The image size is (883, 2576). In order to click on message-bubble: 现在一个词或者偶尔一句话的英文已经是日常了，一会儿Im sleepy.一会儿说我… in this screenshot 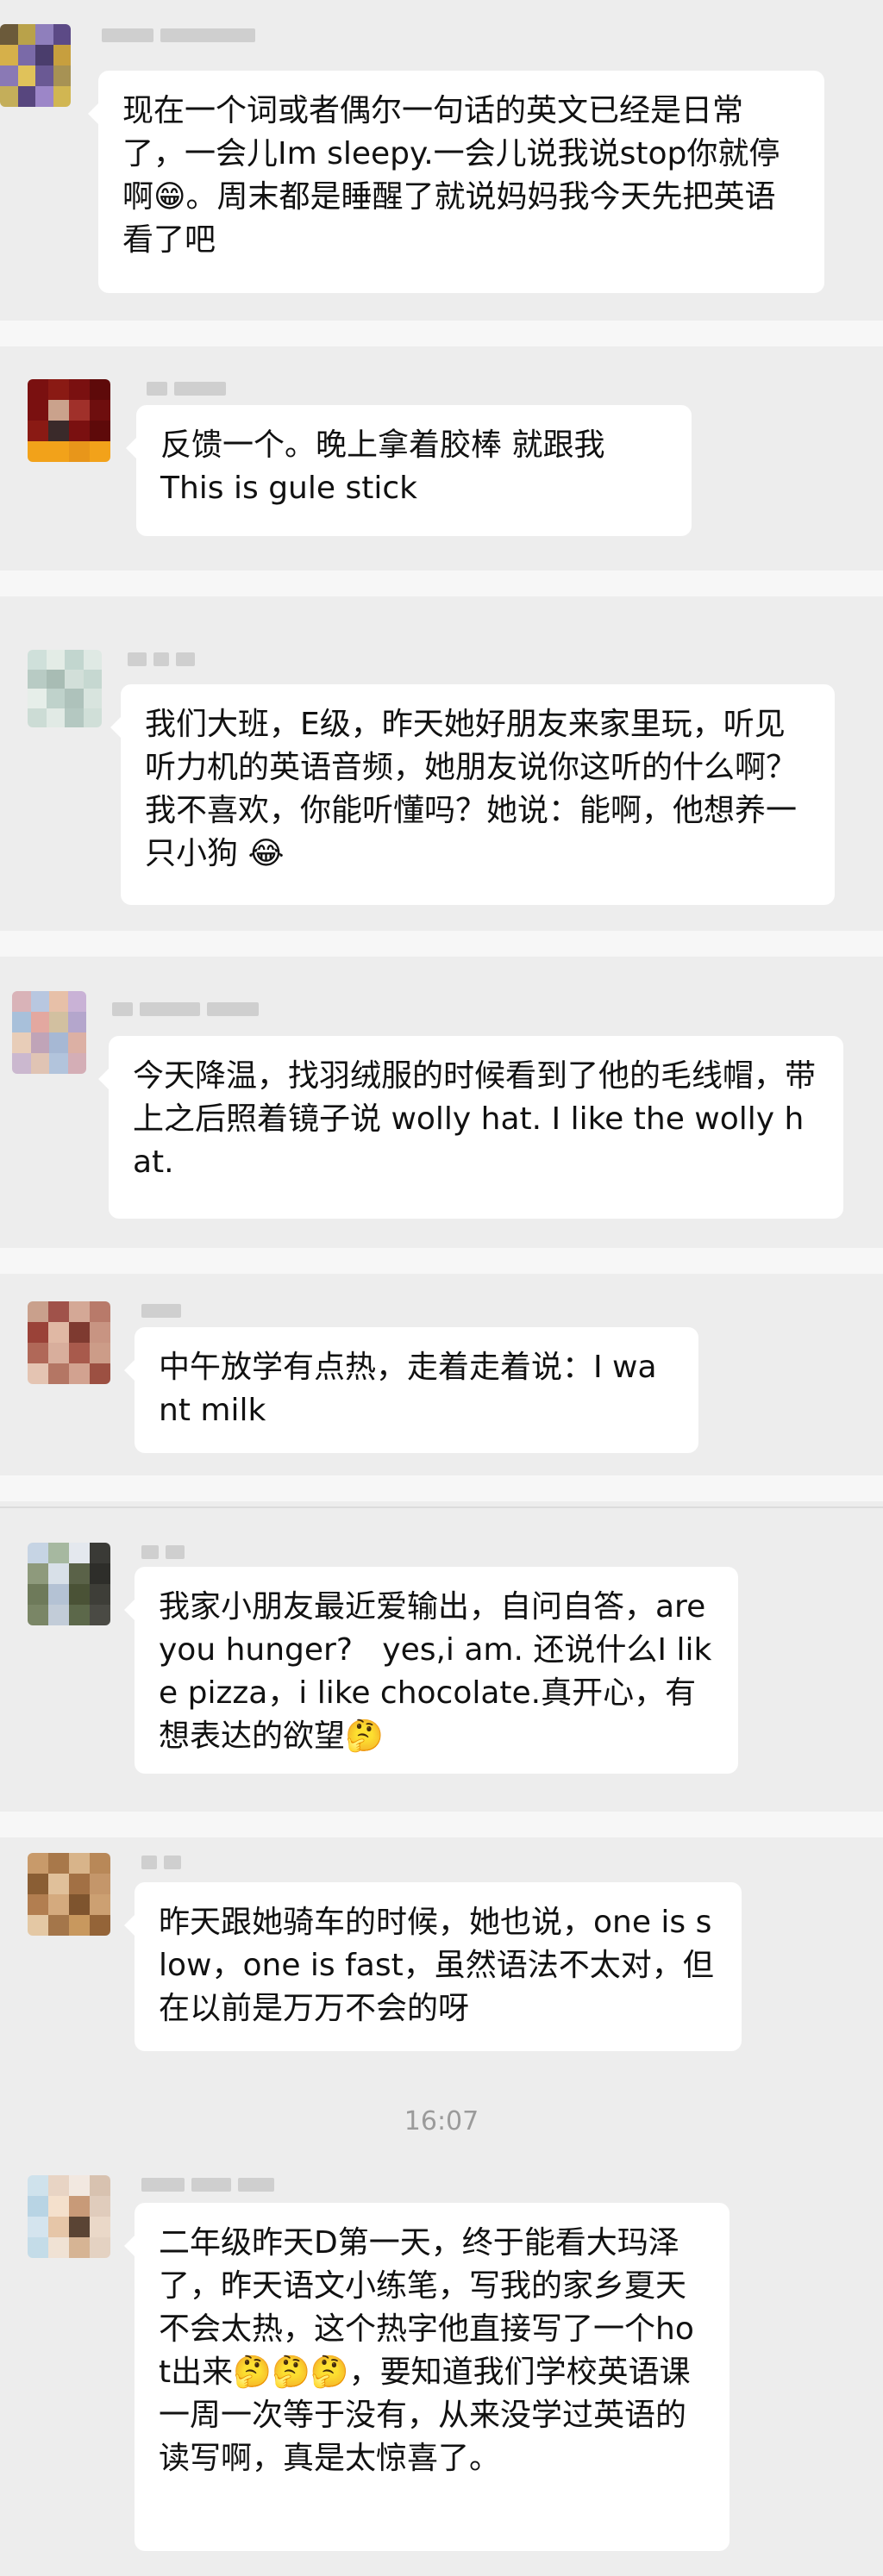, I will do `click(456, 182)`.